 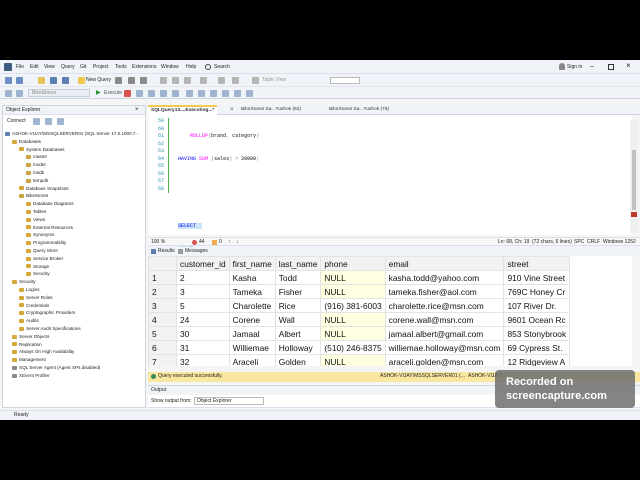 I want to click on menu-project: Project, so click(x=101, y=67).